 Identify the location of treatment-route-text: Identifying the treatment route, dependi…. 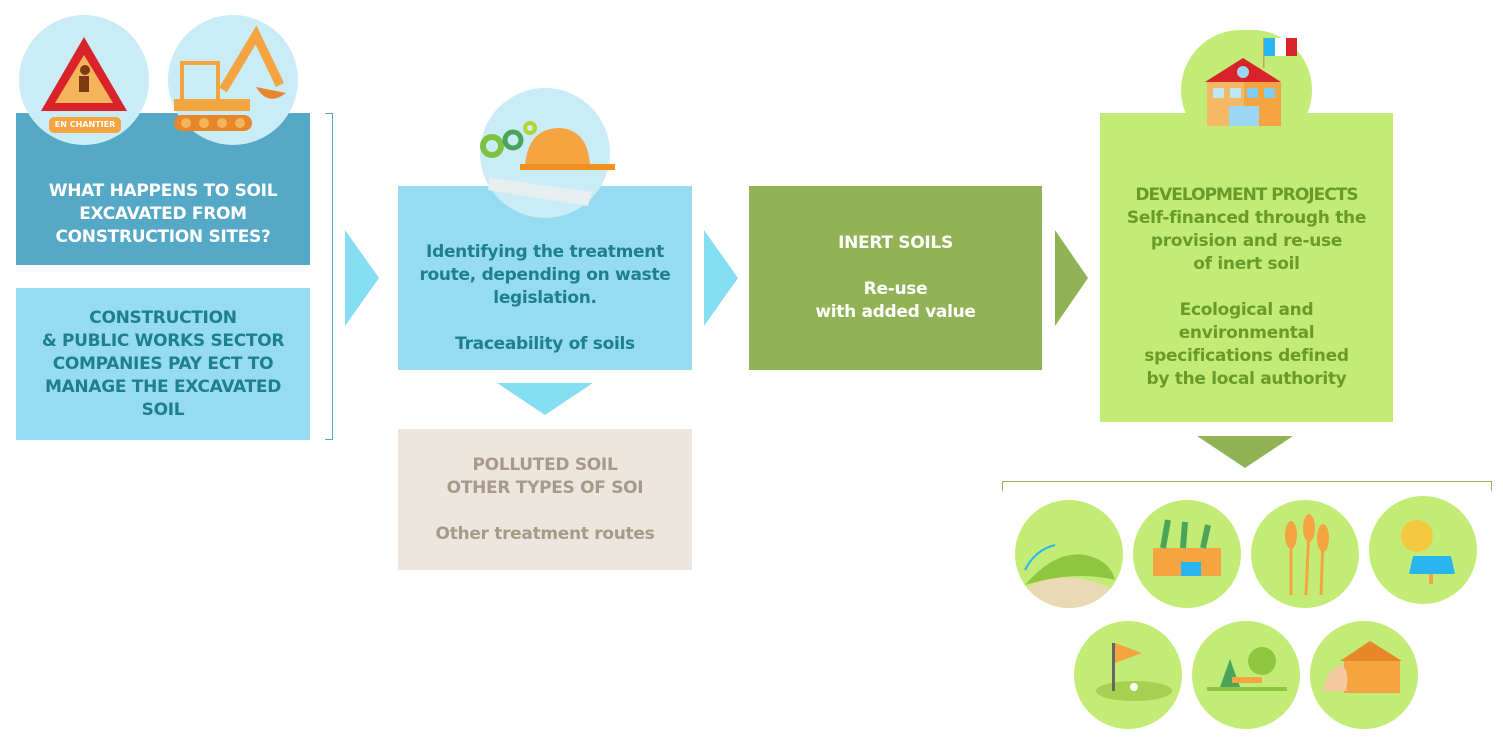
(545, 274).